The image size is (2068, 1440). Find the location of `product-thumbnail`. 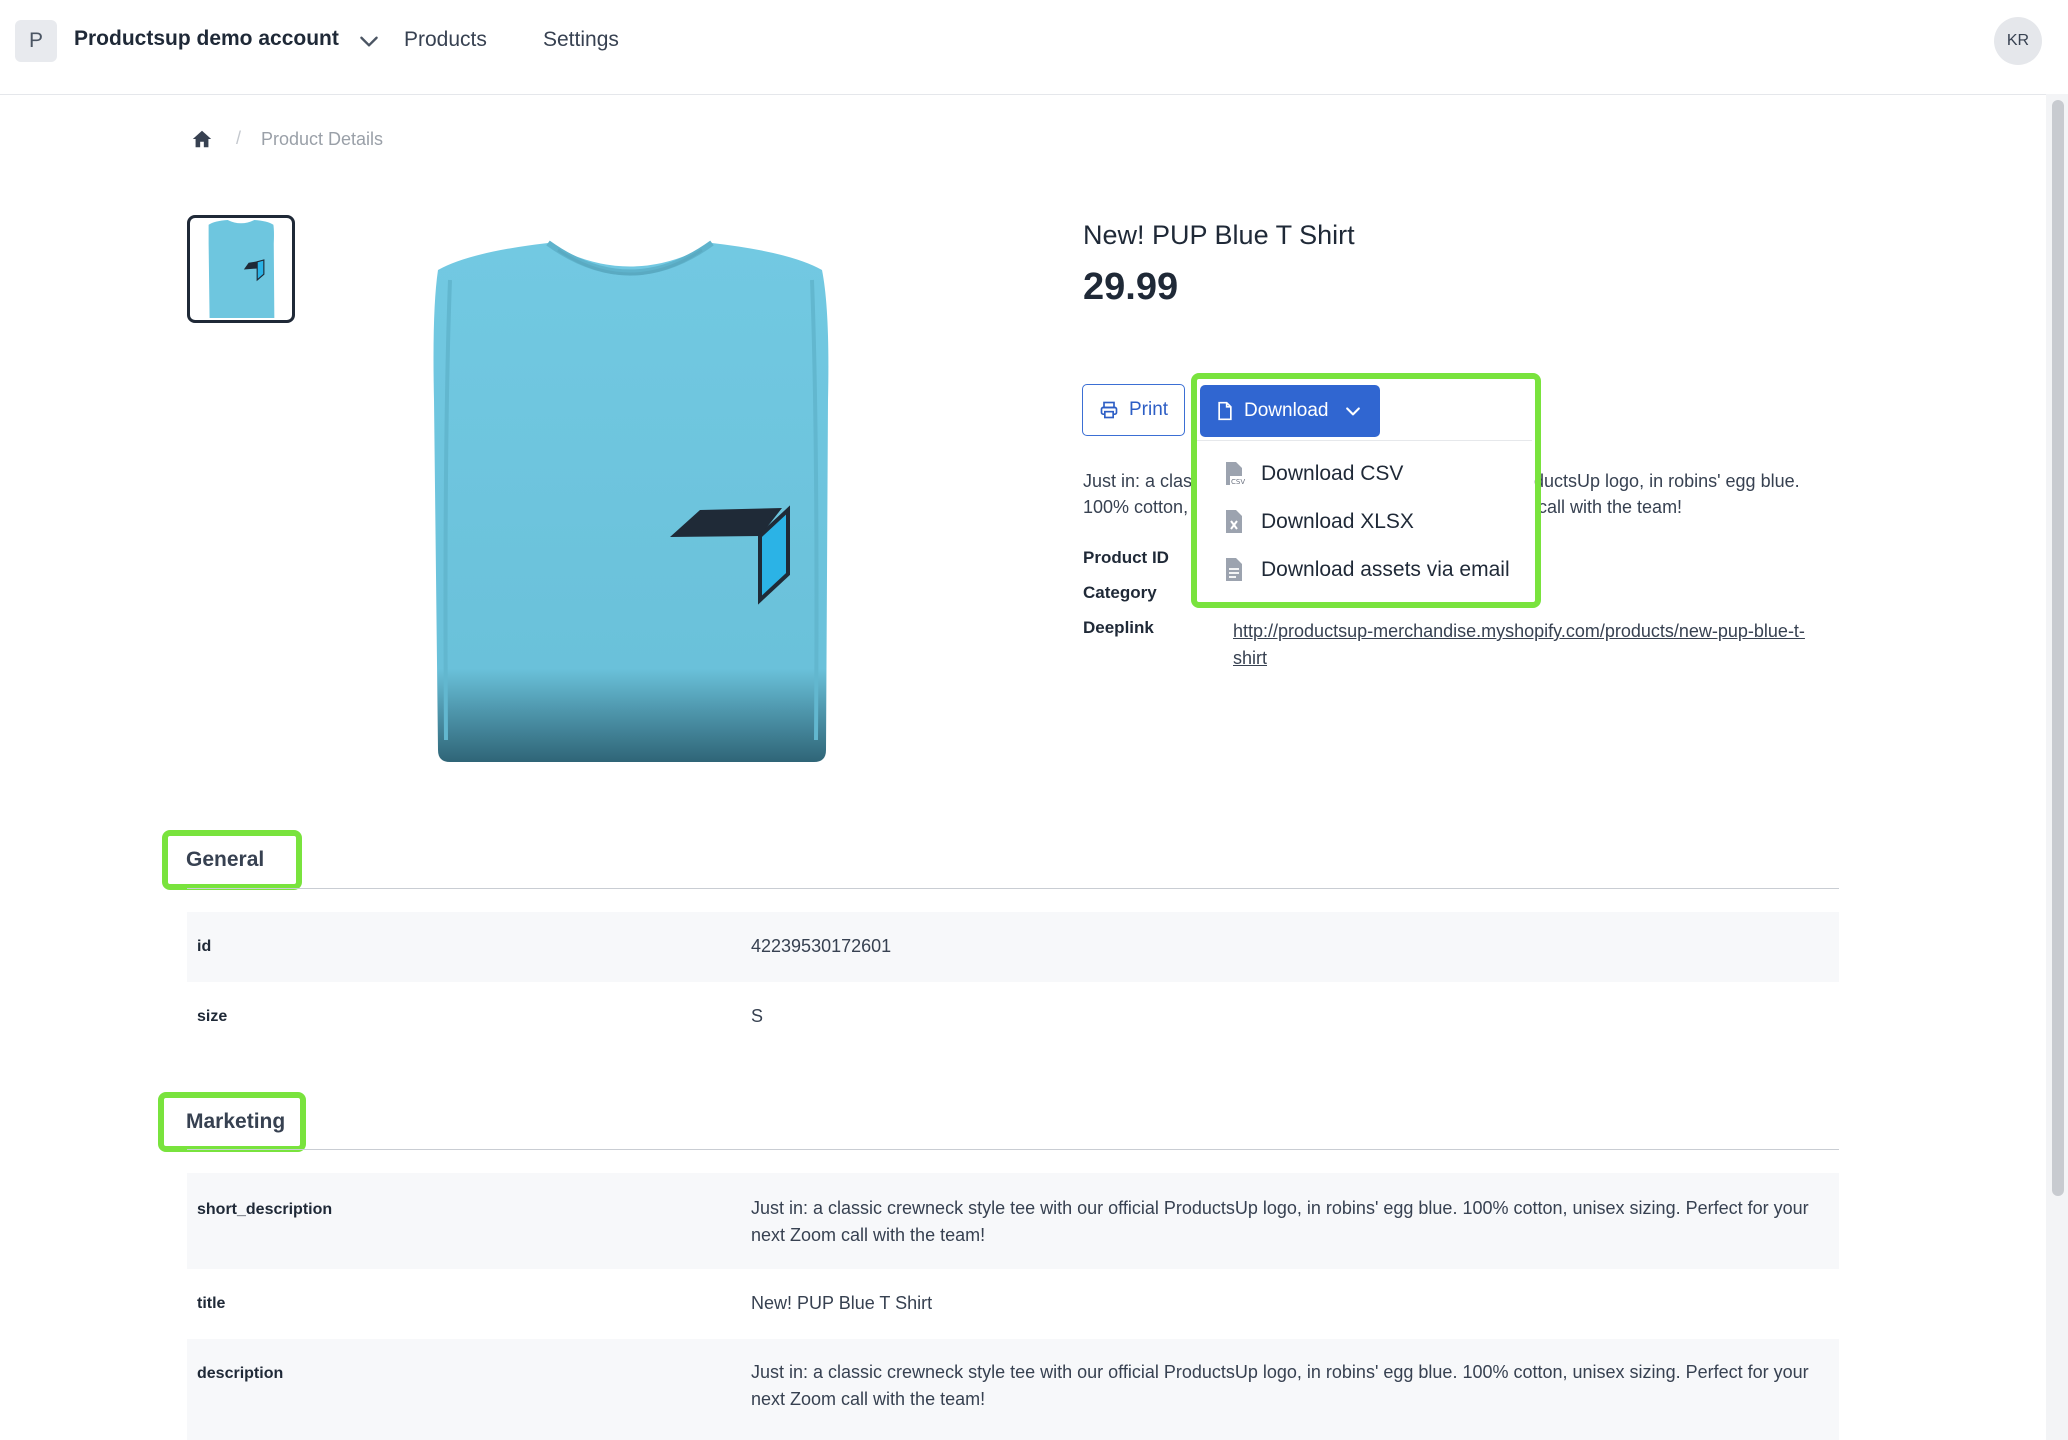

product-thumbnail is located at coordinates (241, 269).